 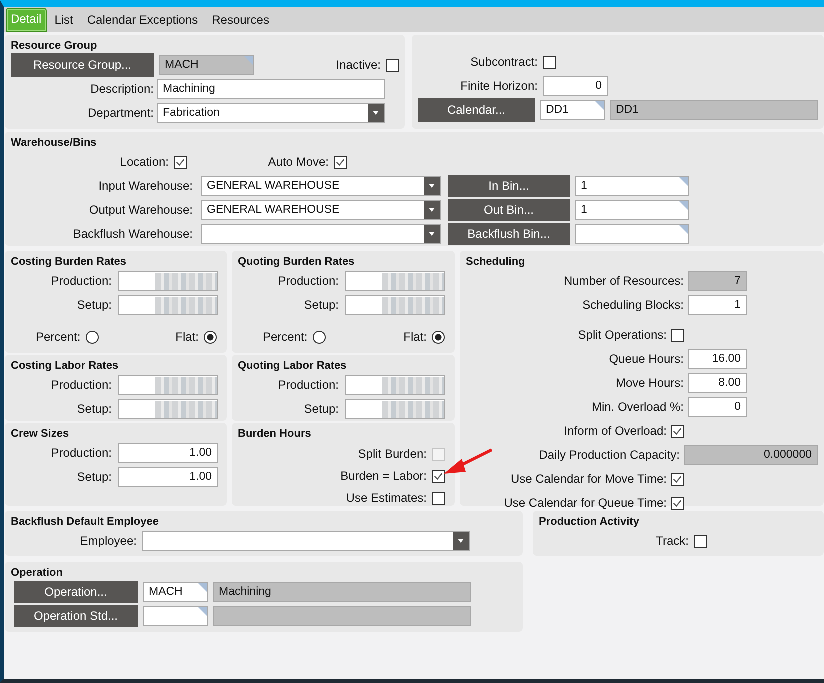 What do you see at coordinates (69, 262) in the screenshot?
I see `section-title: Costing Burden Rates` at bounding box center [69, 262].